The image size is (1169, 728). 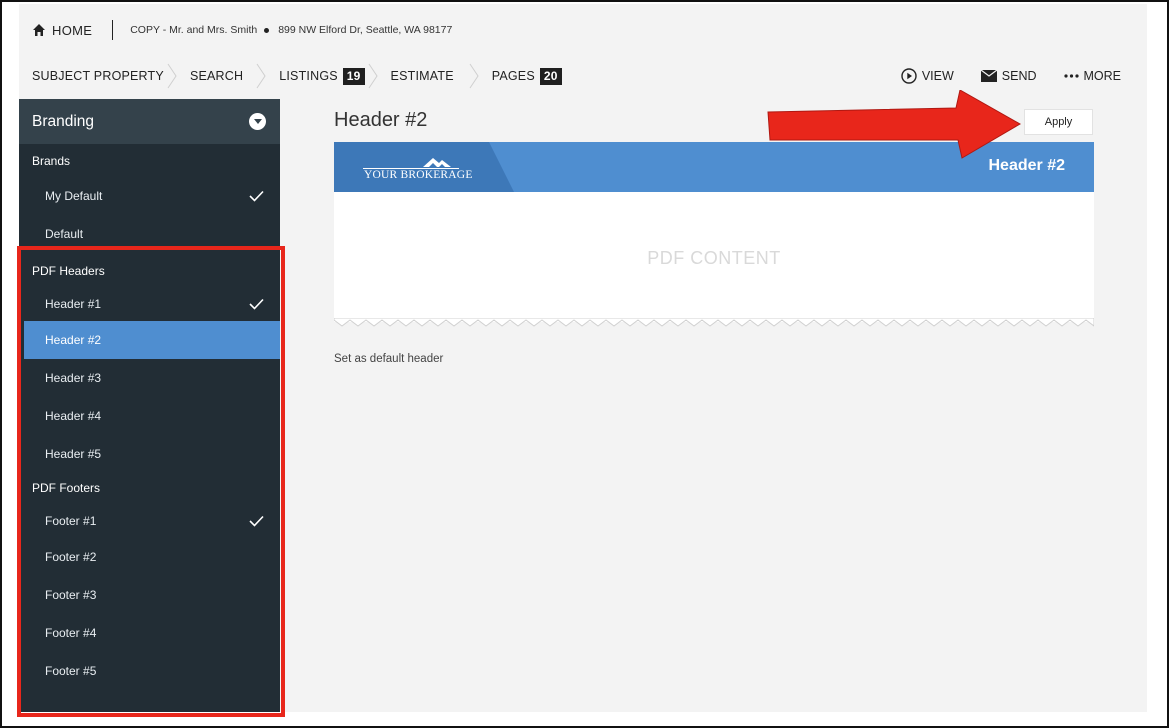 What do you see at coordinates (68, 271) in the screenshot?
I see `pdf-headers-heading: PDF Headers` at bounding box center [68, 271].